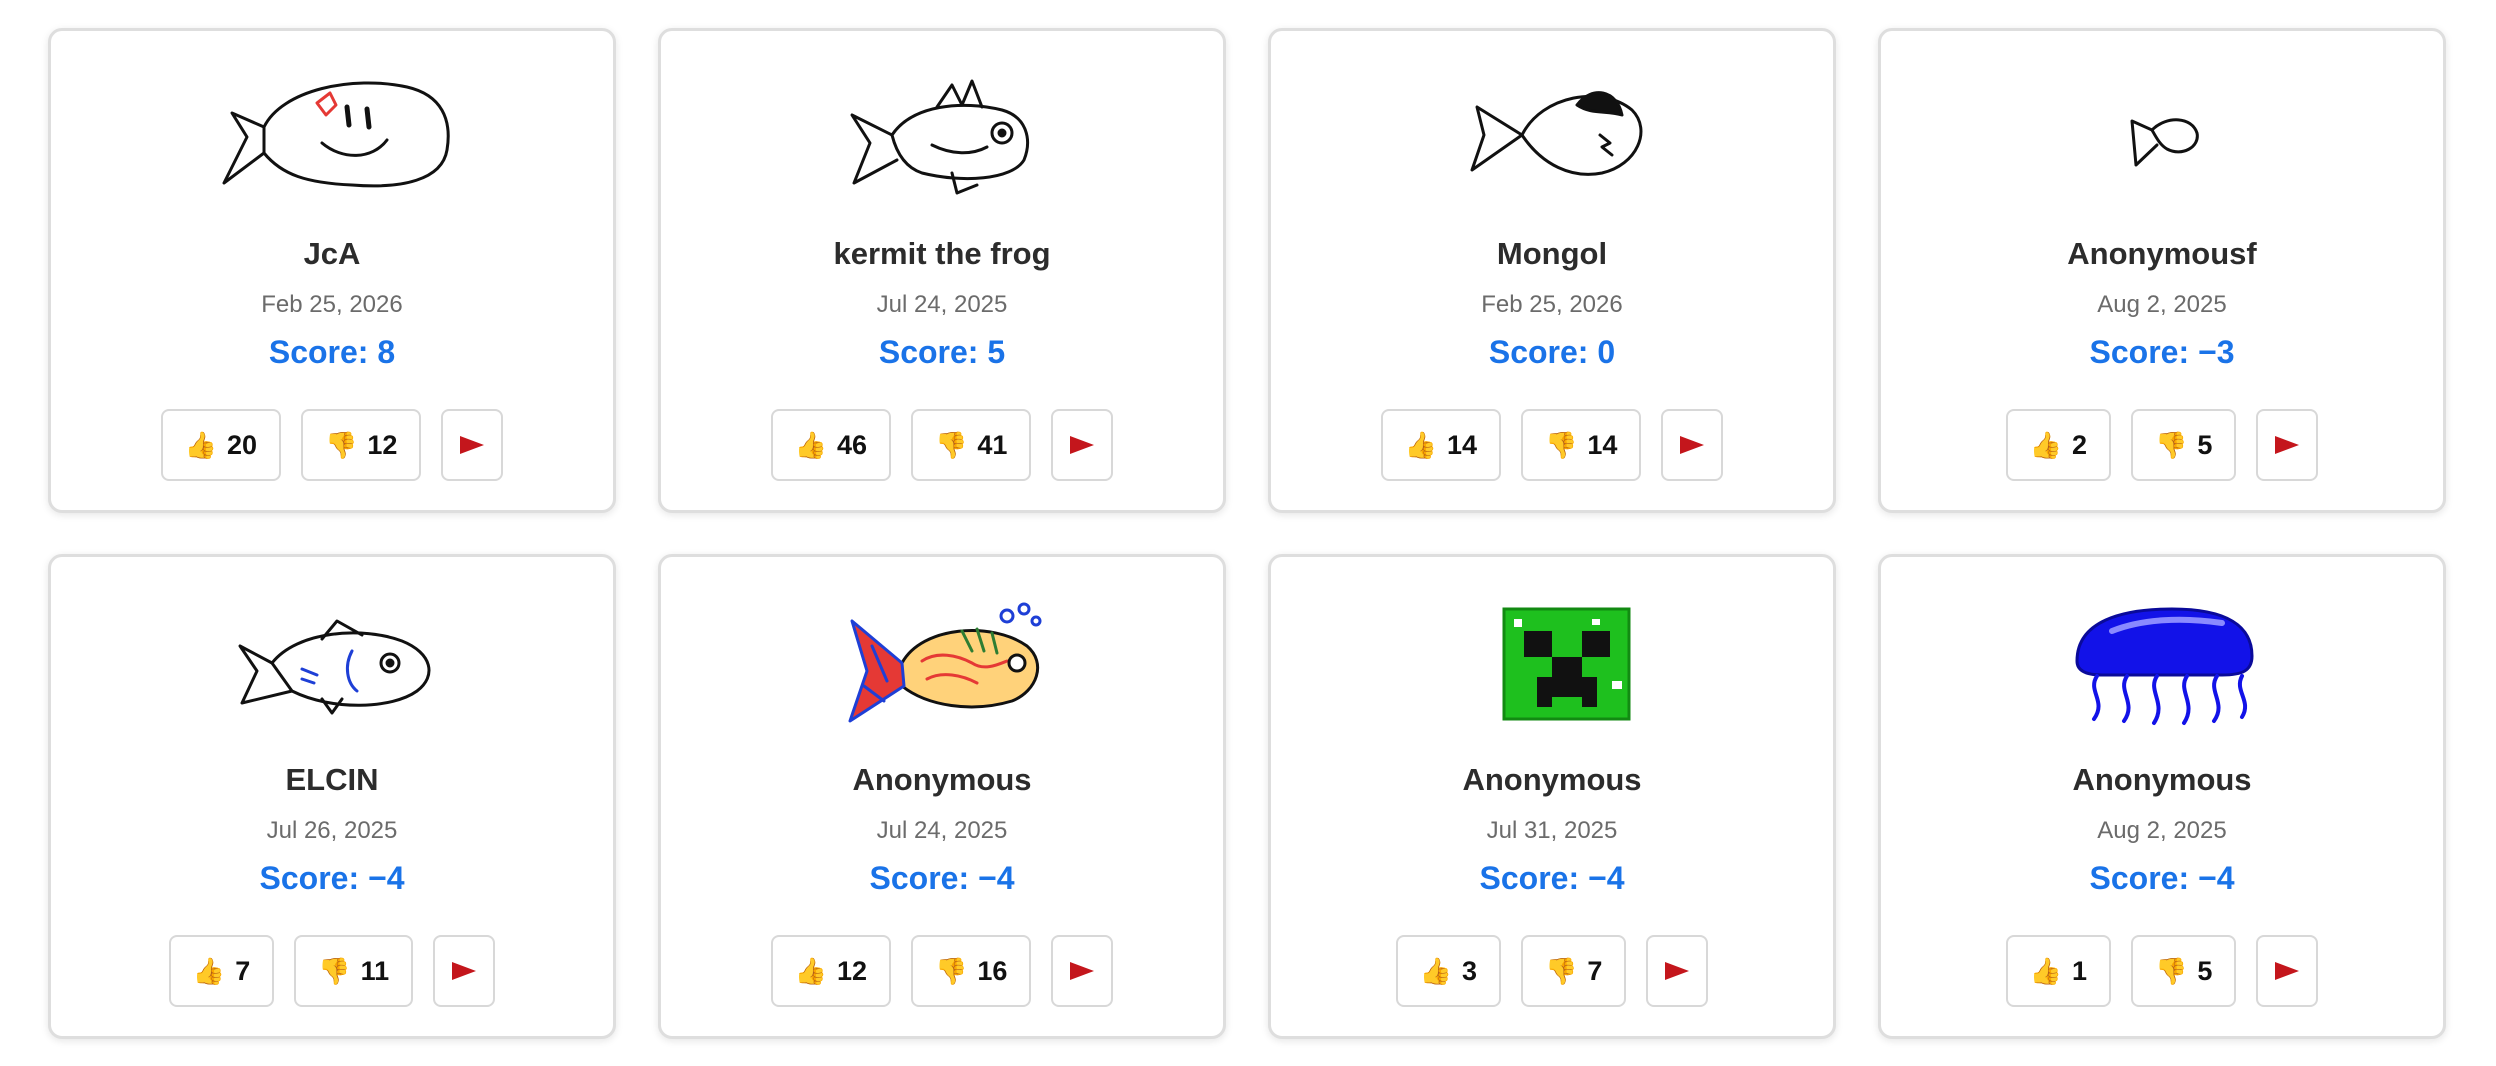 This screenshot has width=2496, height=1066. Describe the element at coordinates (382, 444) in the screenshot. I see `downvote-count: 12` at that location.